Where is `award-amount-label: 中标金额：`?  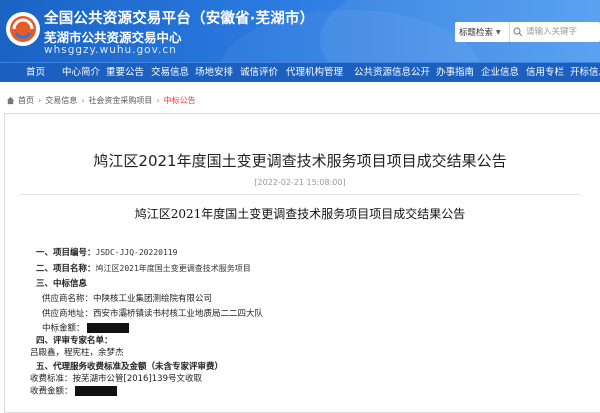 award-amount-label: 中标金额： is located at coordinates (63, 328).